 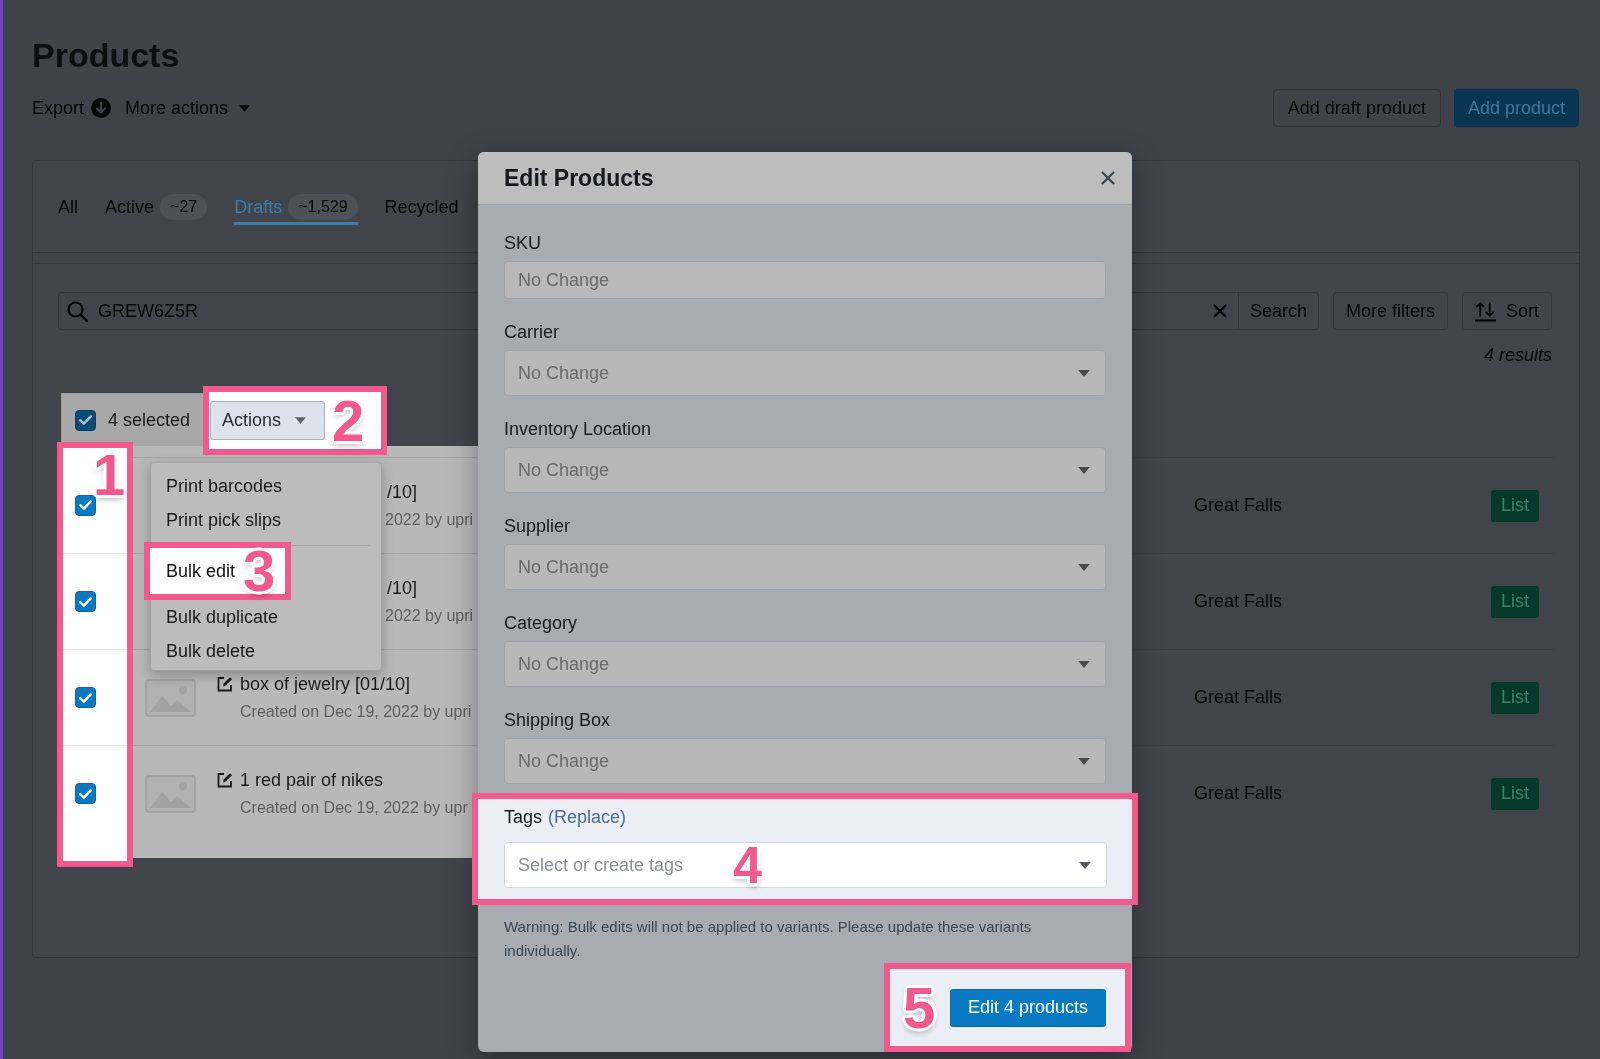 I want to click on search-button: Search, so click(x=1278, y=311).